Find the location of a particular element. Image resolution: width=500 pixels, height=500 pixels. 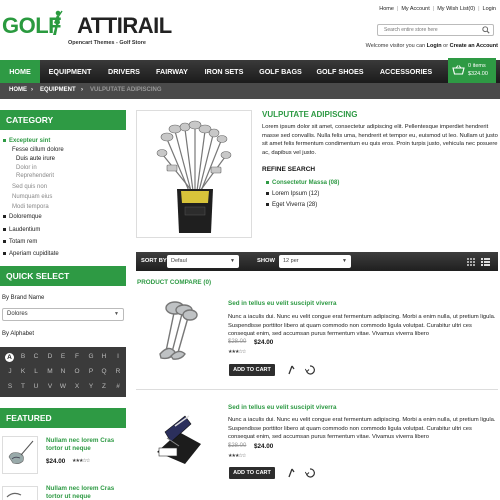

search-input is located at coordinates (428, 30).